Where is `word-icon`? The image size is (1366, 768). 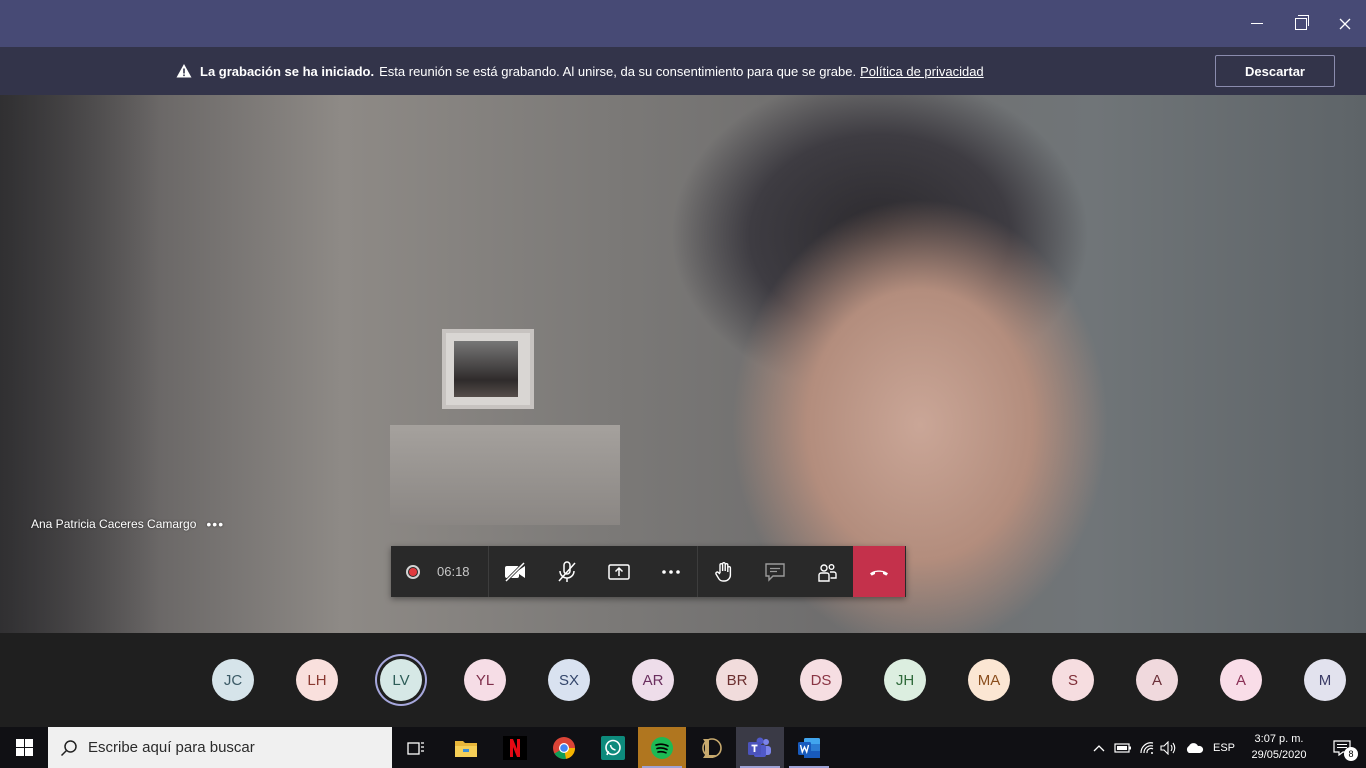 word-icon is located at coordinates (809, 747).